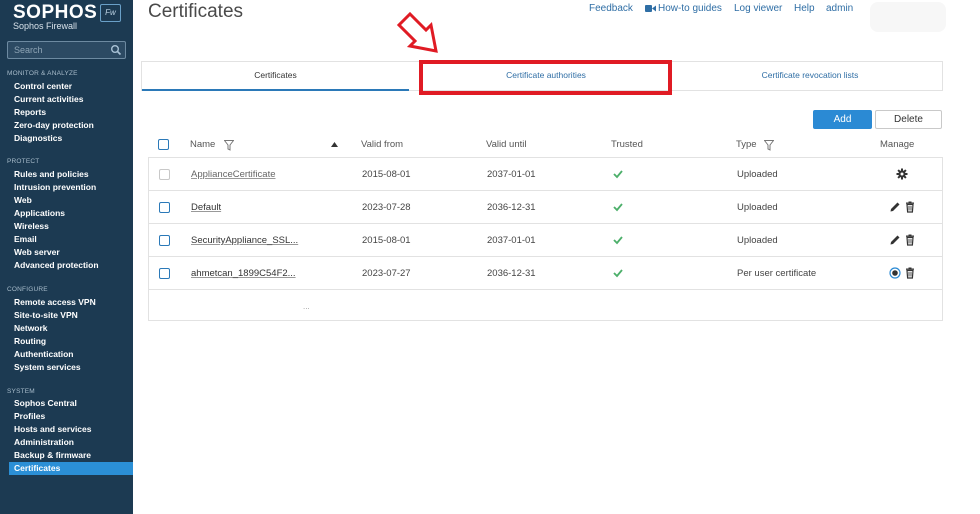 The image size is (980, 514). What do you see at coordinates (275, 76) in the screenshot?
I see `tab-certificates: Certificates` at bounding box center [275, 76].